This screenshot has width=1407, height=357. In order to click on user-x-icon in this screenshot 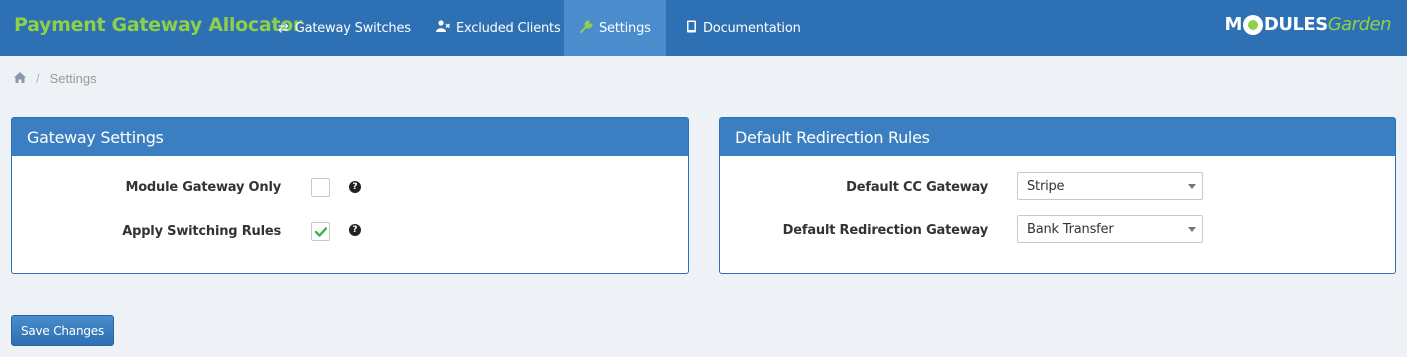, I will do `click(443, 28)`.